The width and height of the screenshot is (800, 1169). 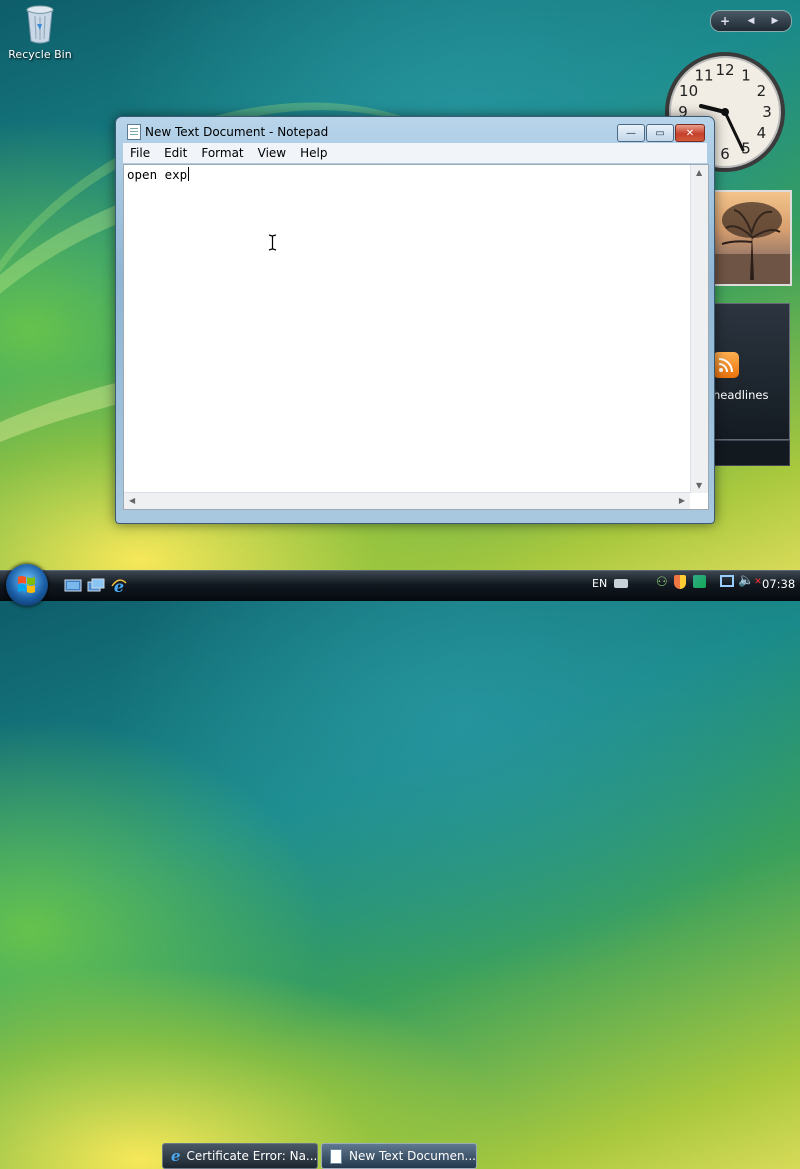 What do you see at coordinates (175, 153) in the screenshot?
I see `menu-edit: Edit` at bounding box center [175, 153].